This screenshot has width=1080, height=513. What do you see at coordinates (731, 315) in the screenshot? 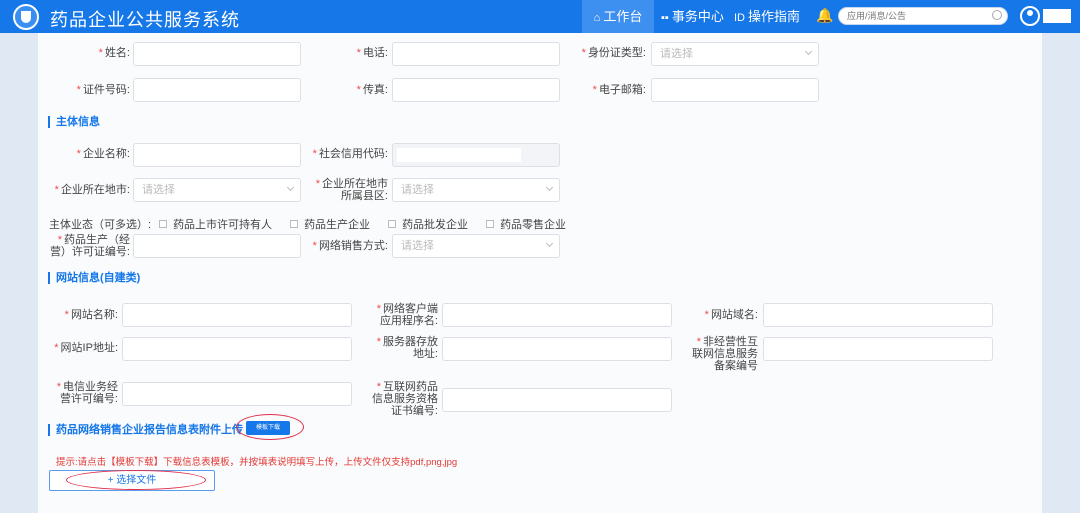
I see `domain-label: * 网站域名:` at bounding box center [731, 315].